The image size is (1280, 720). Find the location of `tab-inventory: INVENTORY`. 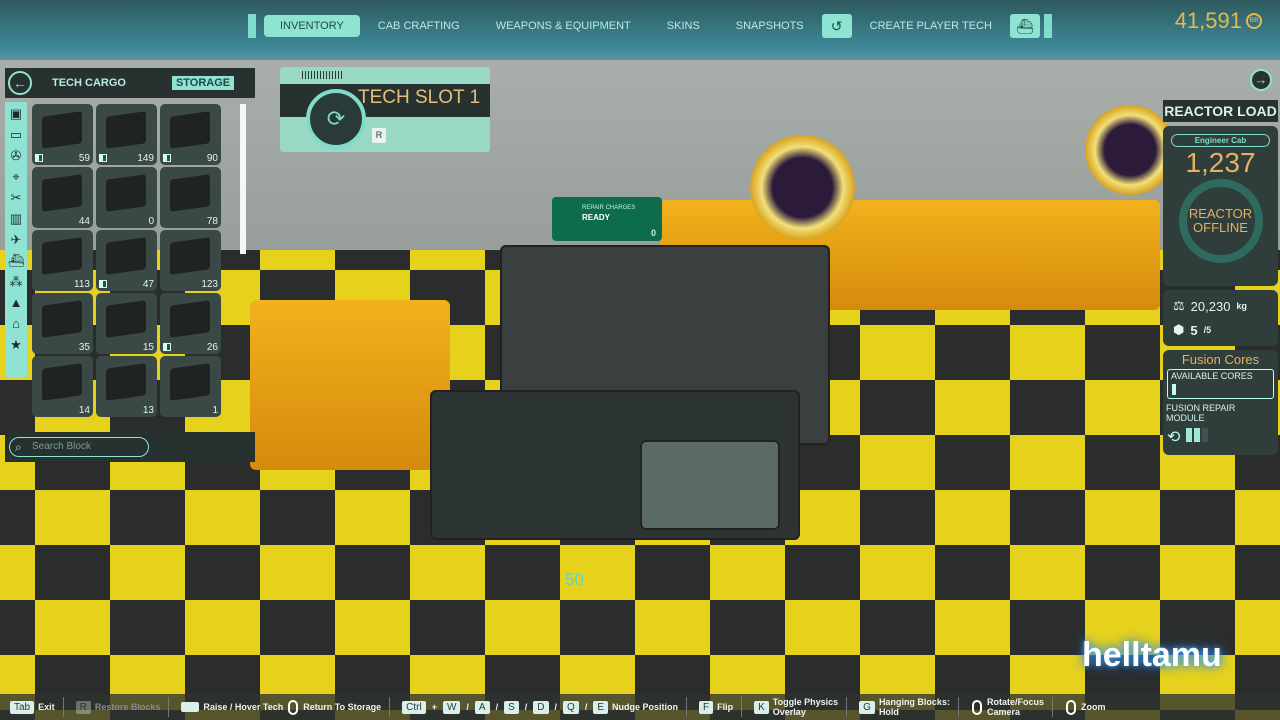

tab-inventory: INVENTORY is located at coordinates (312, 26).